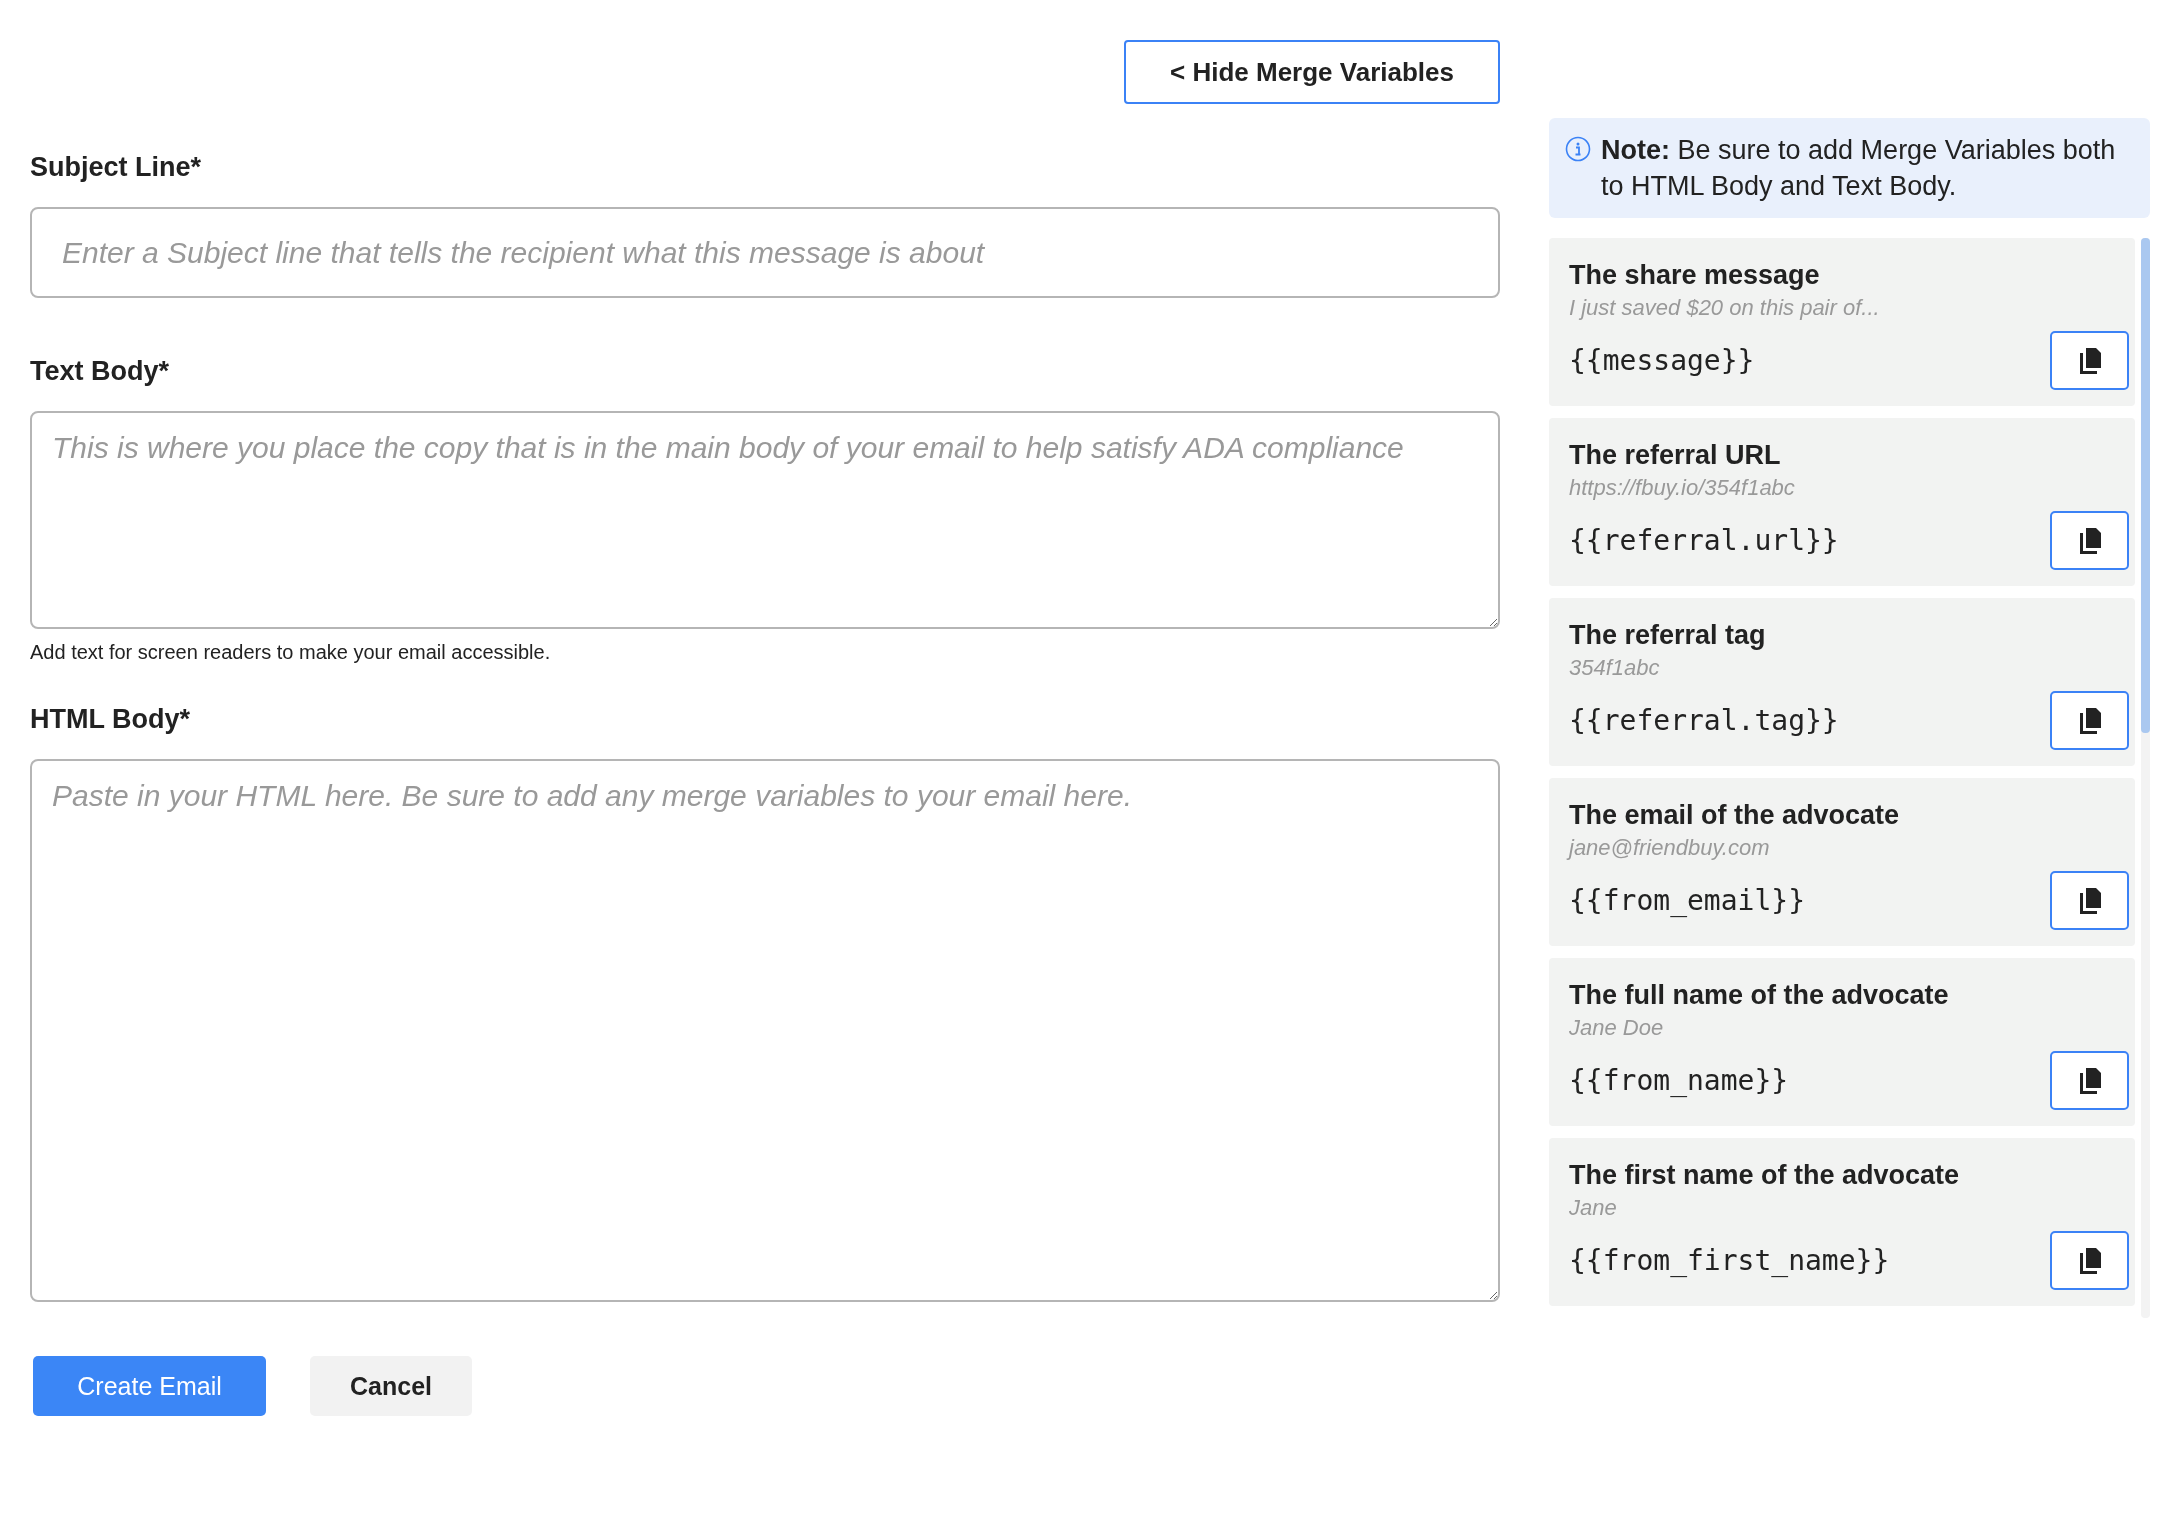  Describe the element at coordinates (1675, 455) in the screenshot. I see `variable-title: The referral URL` at that location.